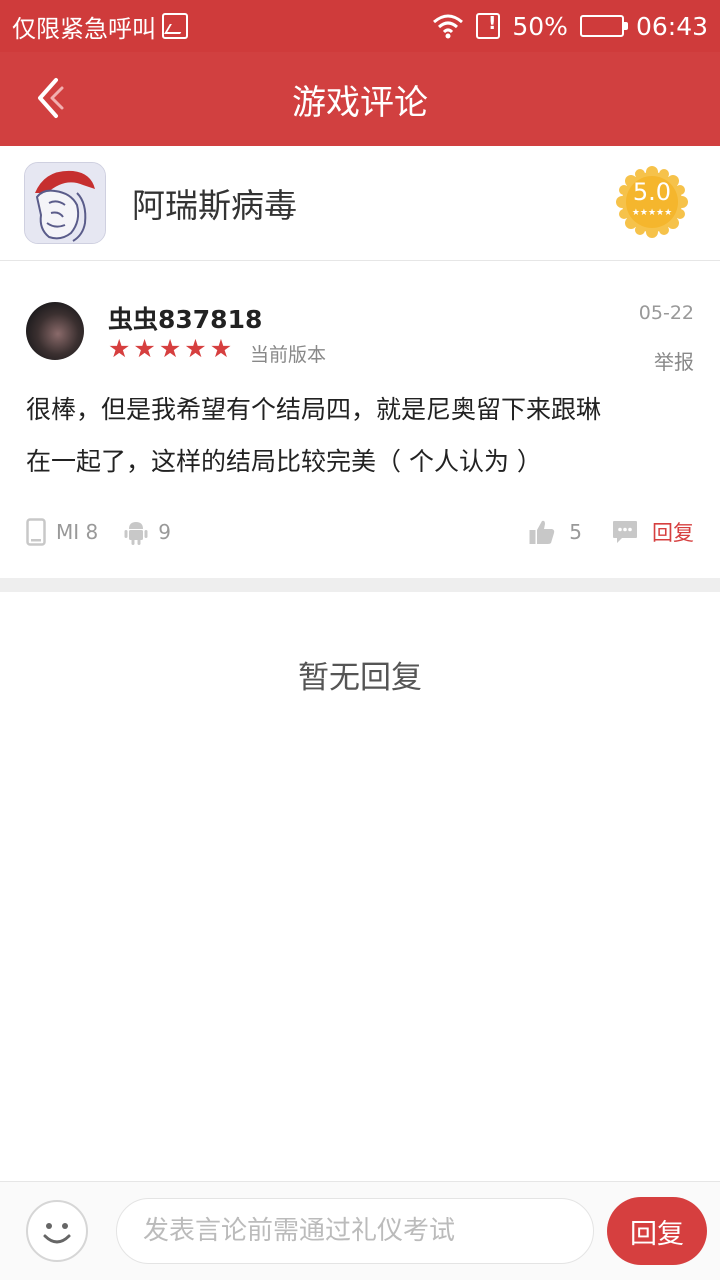  Describe the element at coordinates (625, 532) in the screenshot. I see `chat-bubble-icon` at that location.